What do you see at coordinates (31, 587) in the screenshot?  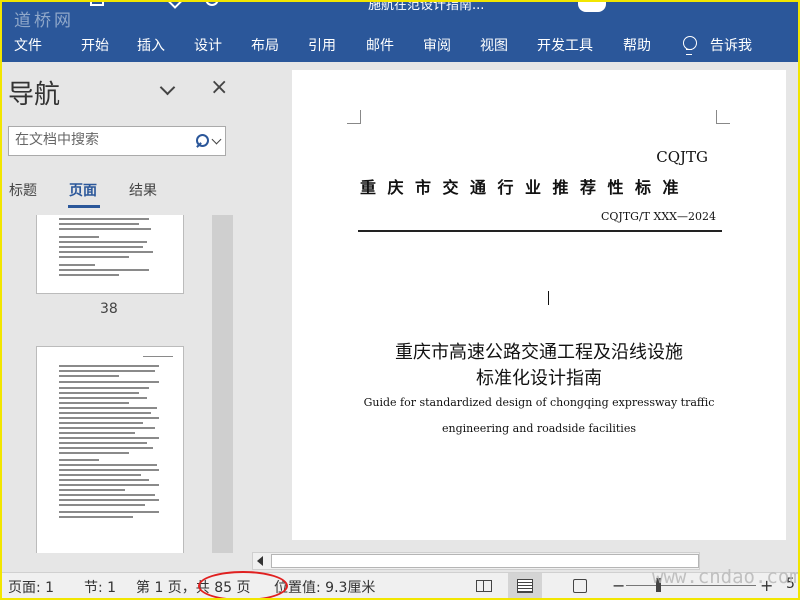 I see `status-page: 页面: 1` at bounding box center [31, 587].